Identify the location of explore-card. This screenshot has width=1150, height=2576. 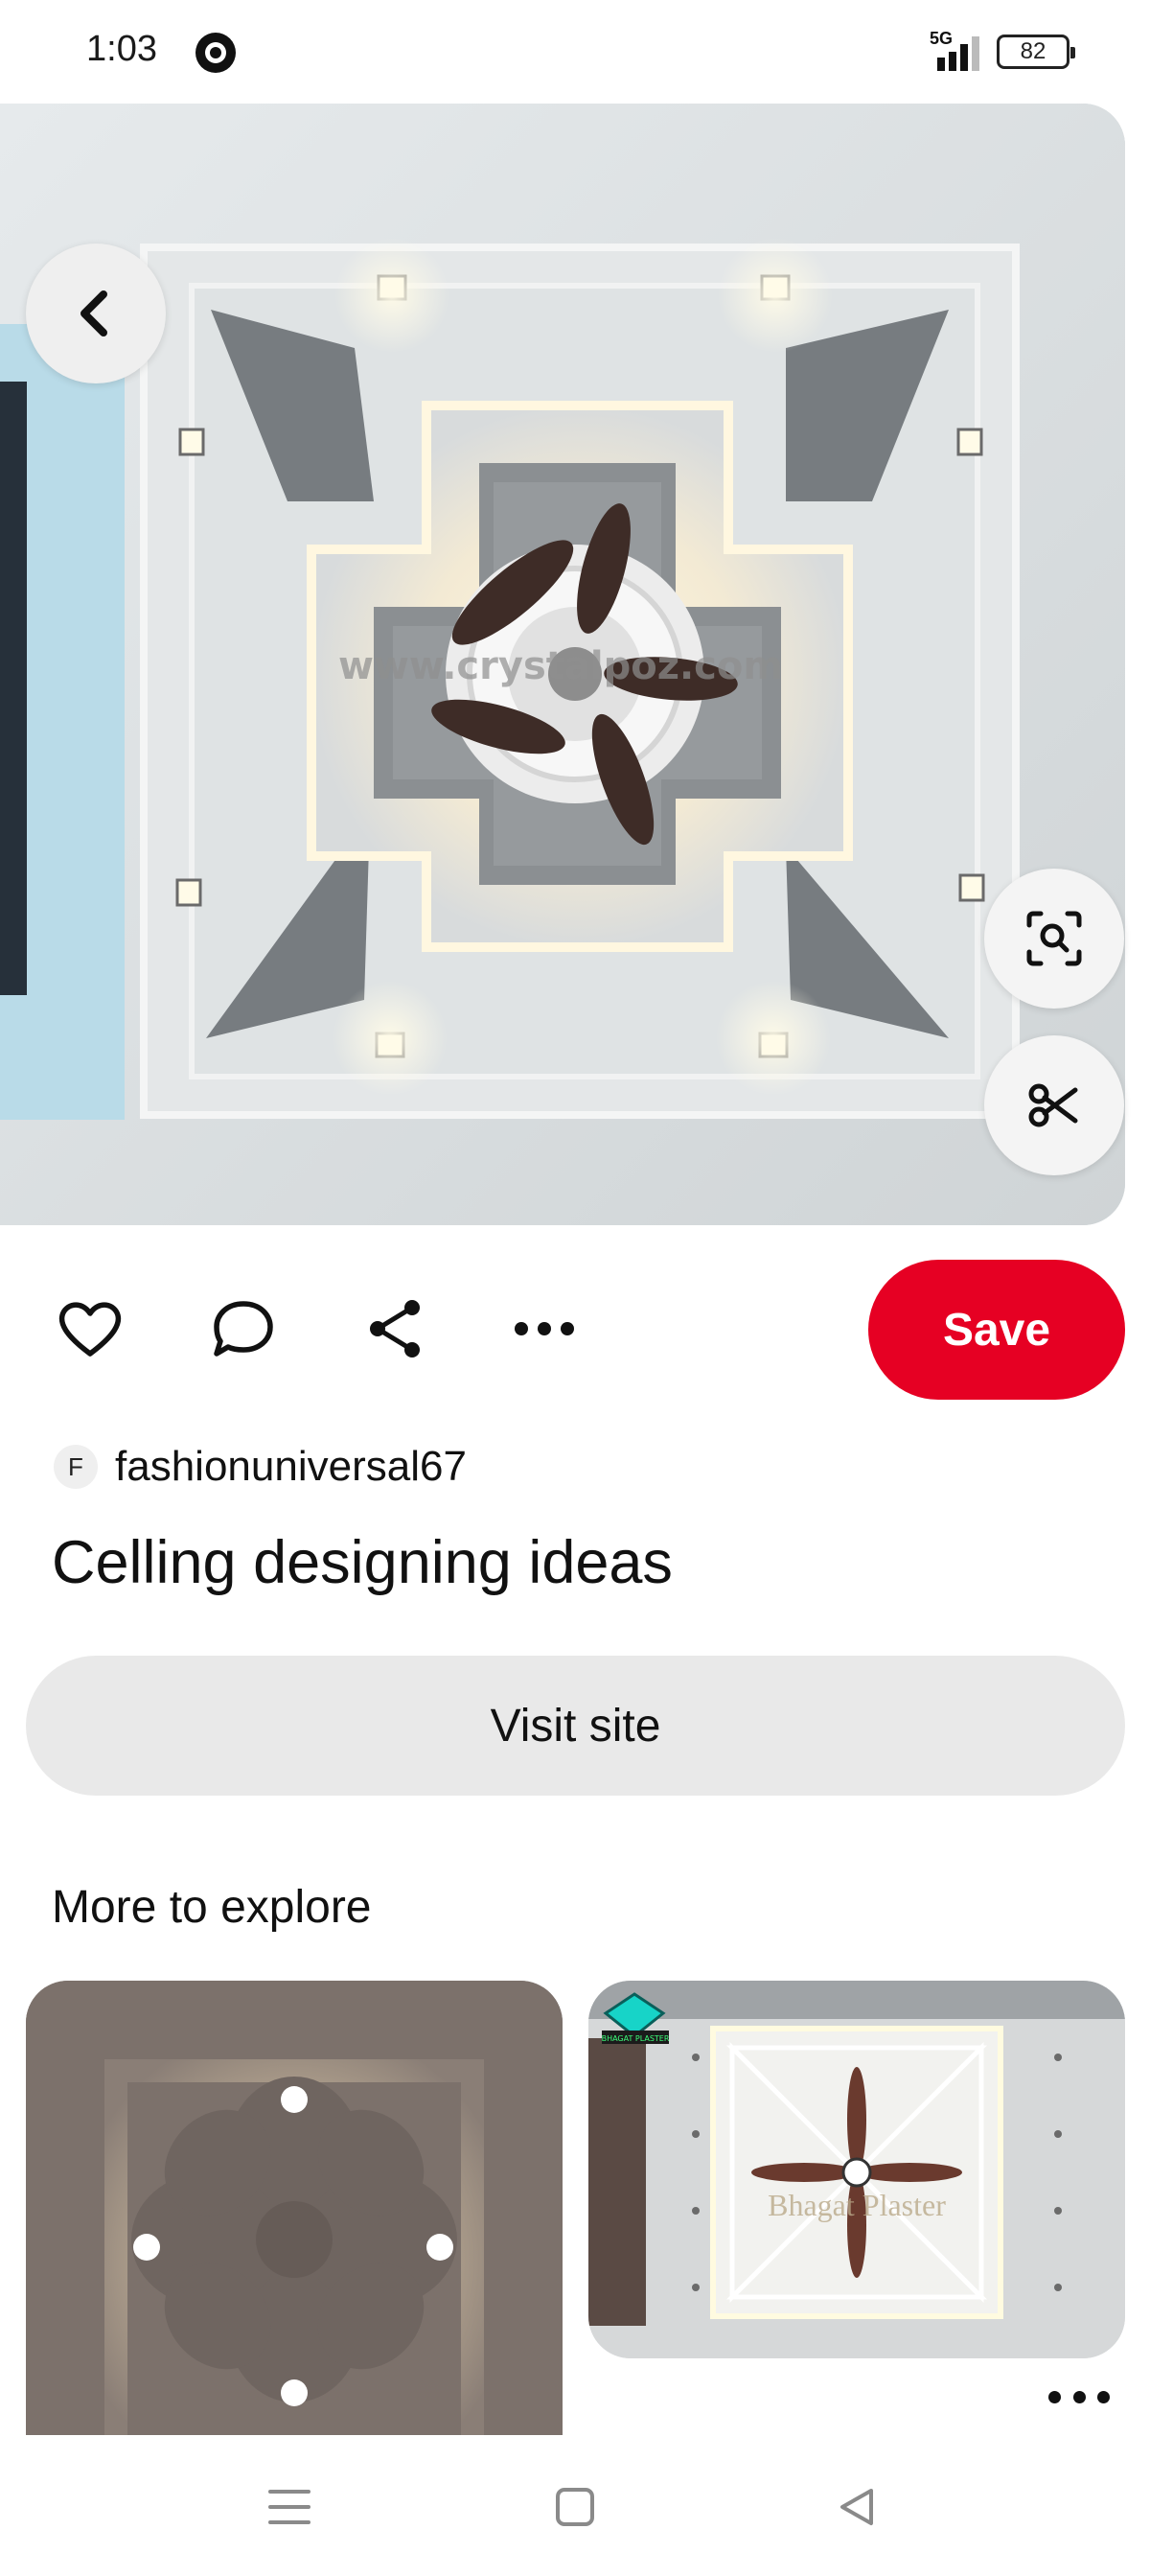
(294, 2211).